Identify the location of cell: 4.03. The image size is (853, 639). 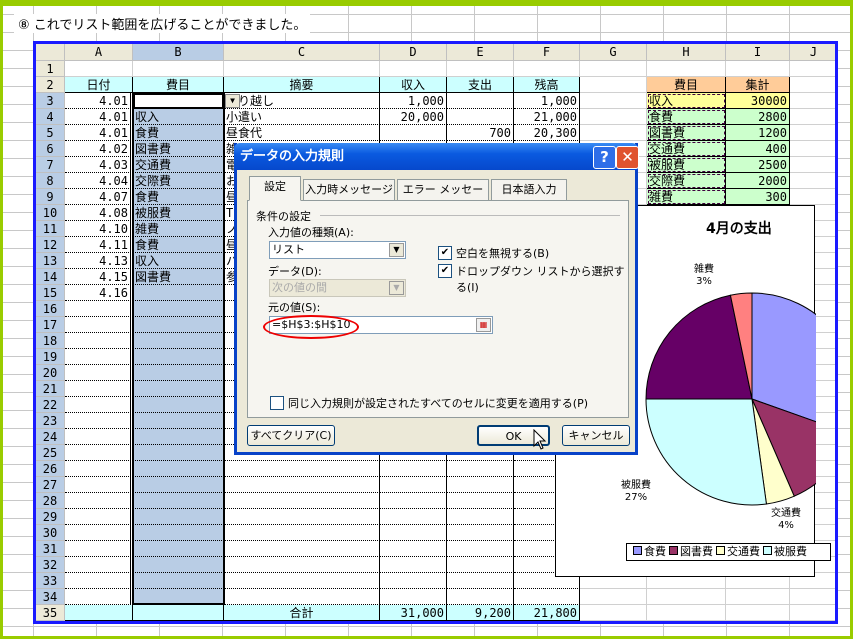
(99, 165).